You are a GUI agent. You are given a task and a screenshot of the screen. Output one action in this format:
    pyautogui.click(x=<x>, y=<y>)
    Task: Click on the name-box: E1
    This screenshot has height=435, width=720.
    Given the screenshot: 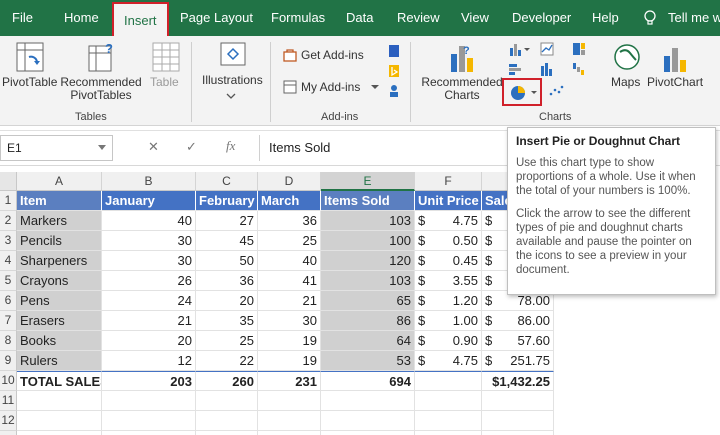 What is the action you would take?
    pyautogui.click(x=56, y=148)
    